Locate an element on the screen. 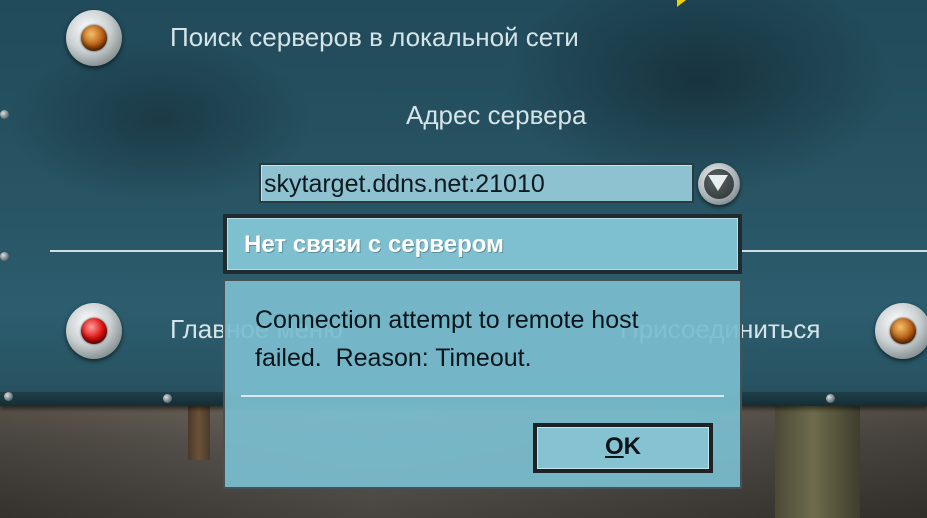  join-button is located at coordinates (901, 331).